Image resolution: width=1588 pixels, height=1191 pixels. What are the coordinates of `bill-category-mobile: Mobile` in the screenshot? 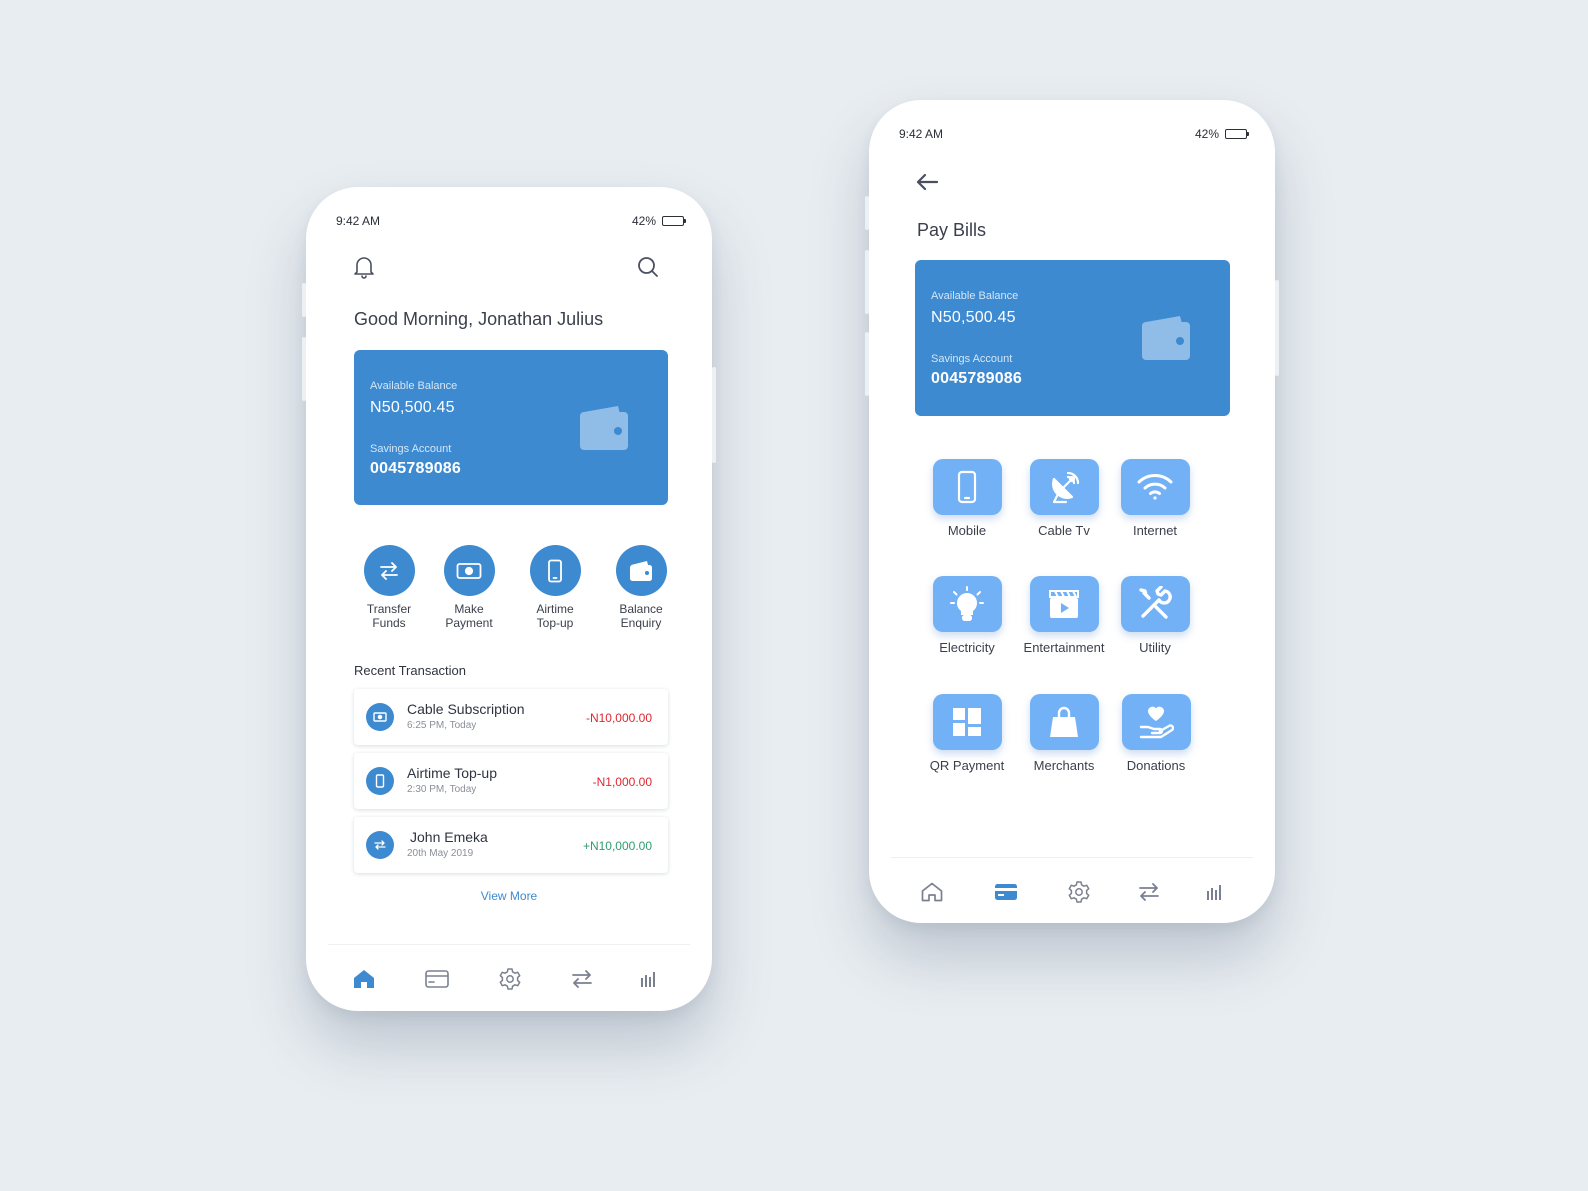 It's located at (967, 498).